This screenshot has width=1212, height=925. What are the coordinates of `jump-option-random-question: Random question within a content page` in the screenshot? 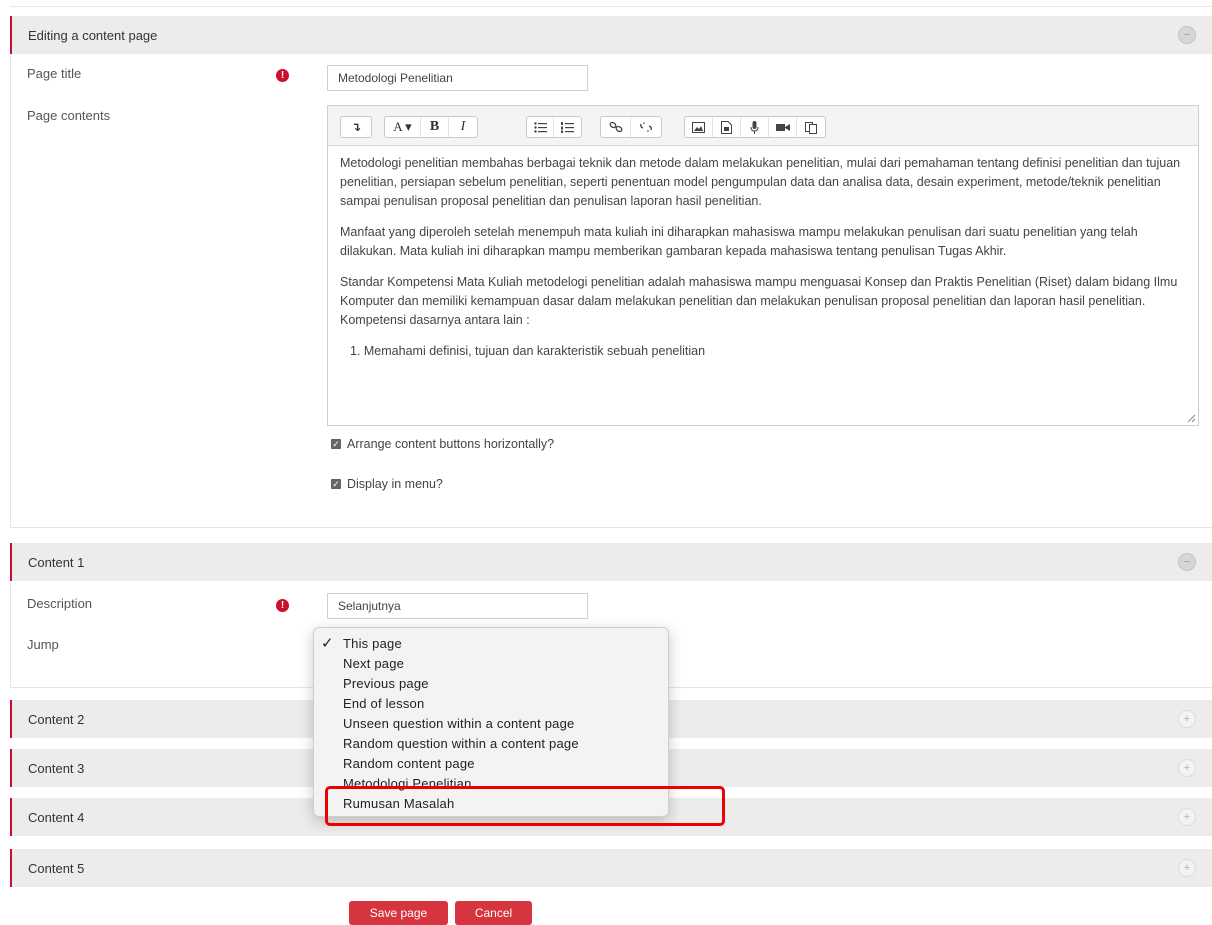 It's located at (491, 744).